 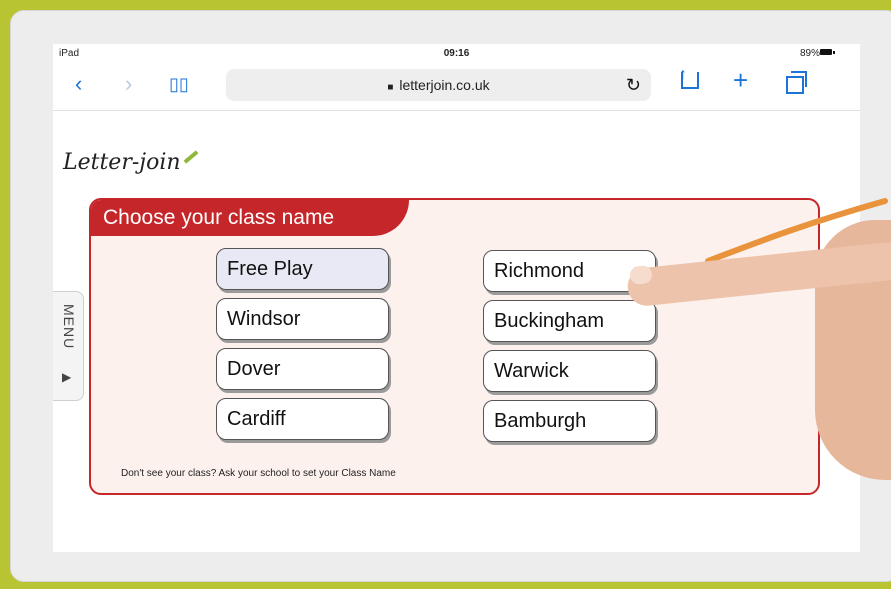 I want to click on status-bar: iPad 09:16 89%, so click(x=456, y=53).